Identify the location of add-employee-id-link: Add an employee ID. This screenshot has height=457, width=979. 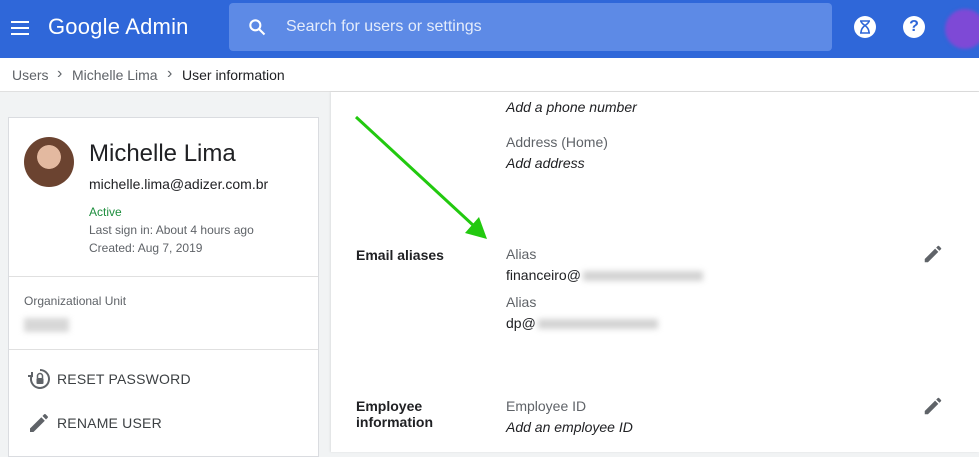
(569, 427).